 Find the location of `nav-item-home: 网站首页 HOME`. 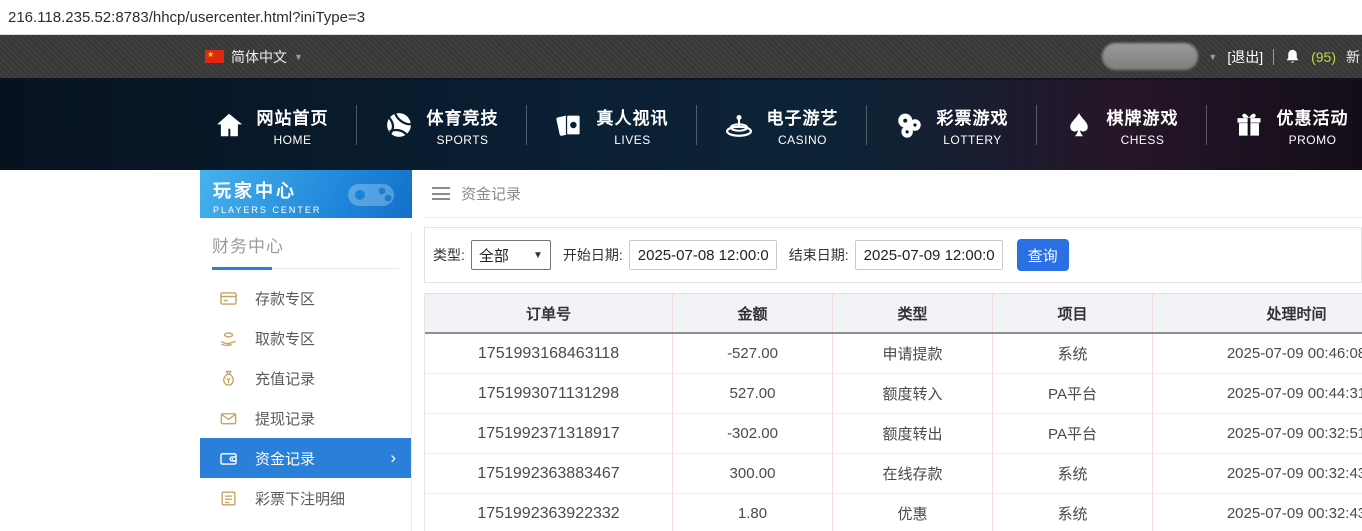

nav-item-home: 网站首页 HOME is located at coordinates (271, 125).